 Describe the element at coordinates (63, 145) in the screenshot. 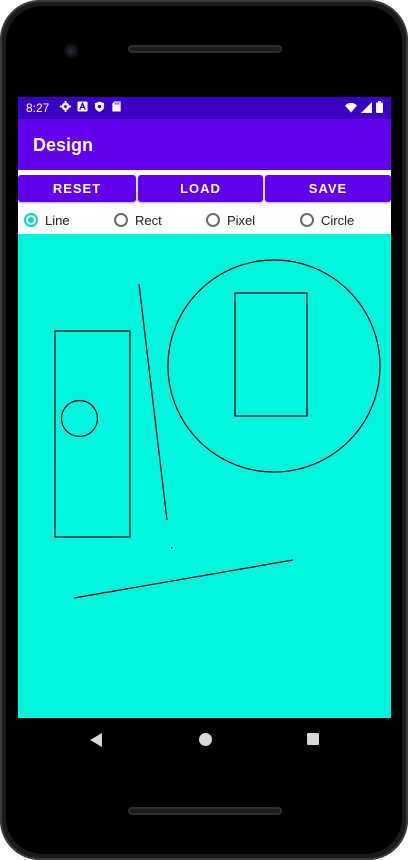

I see `app-title: Design` at that location.